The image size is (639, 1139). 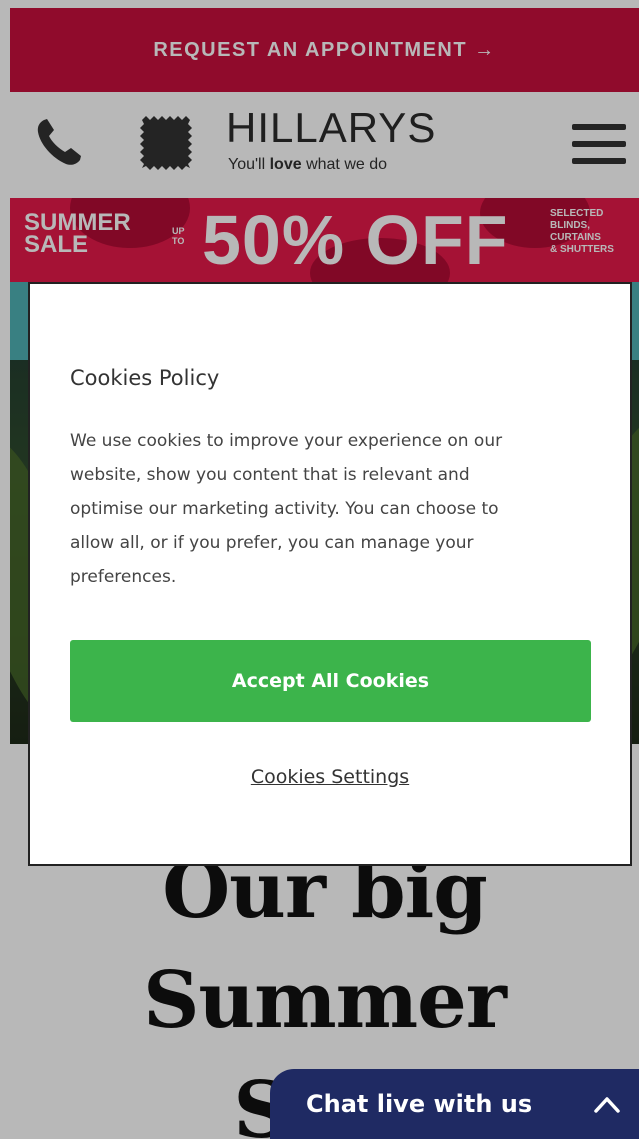 I want to click on cookie-body-line-5: preferences., so click(x=123, y=577).